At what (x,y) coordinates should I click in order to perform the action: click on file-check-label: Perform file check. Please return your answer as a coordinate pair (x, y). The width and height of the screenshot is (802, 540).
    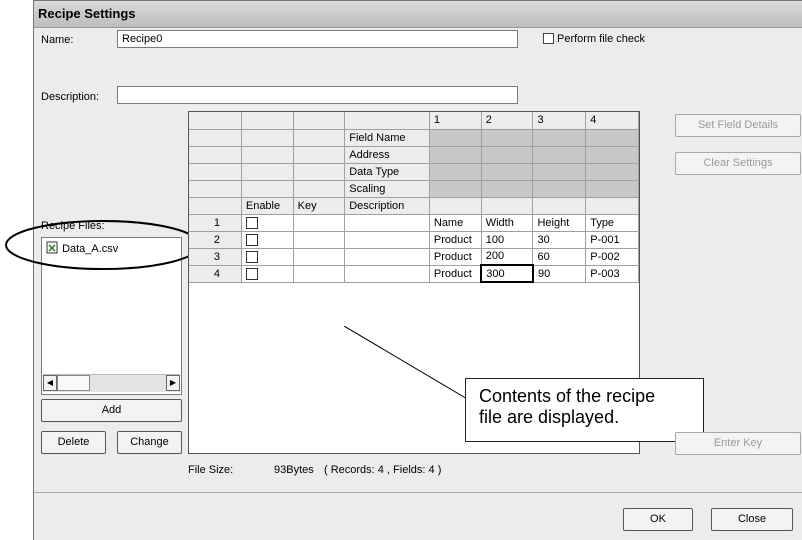
    Looking at the image, I should click on (601, 39).